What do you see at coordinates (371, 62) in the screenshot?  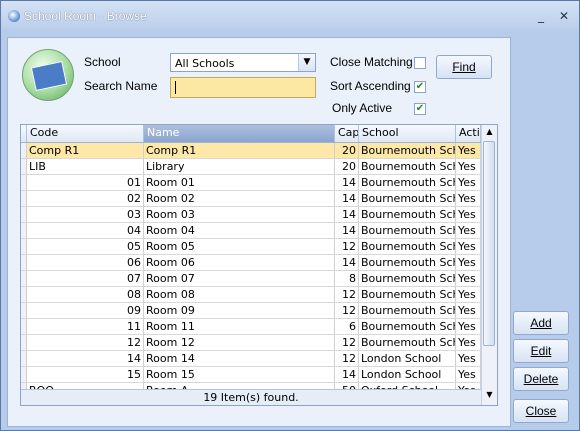 I see `close-matching-label: Close Matching` at bounding box center [371, 62].